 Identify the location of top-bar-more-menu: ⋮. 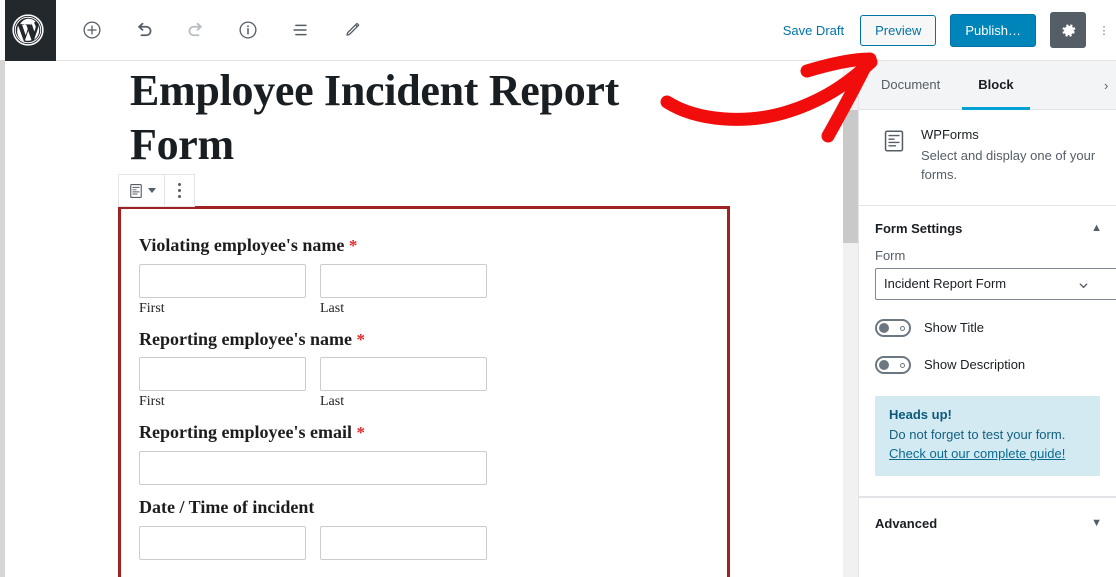
(1104, 30).